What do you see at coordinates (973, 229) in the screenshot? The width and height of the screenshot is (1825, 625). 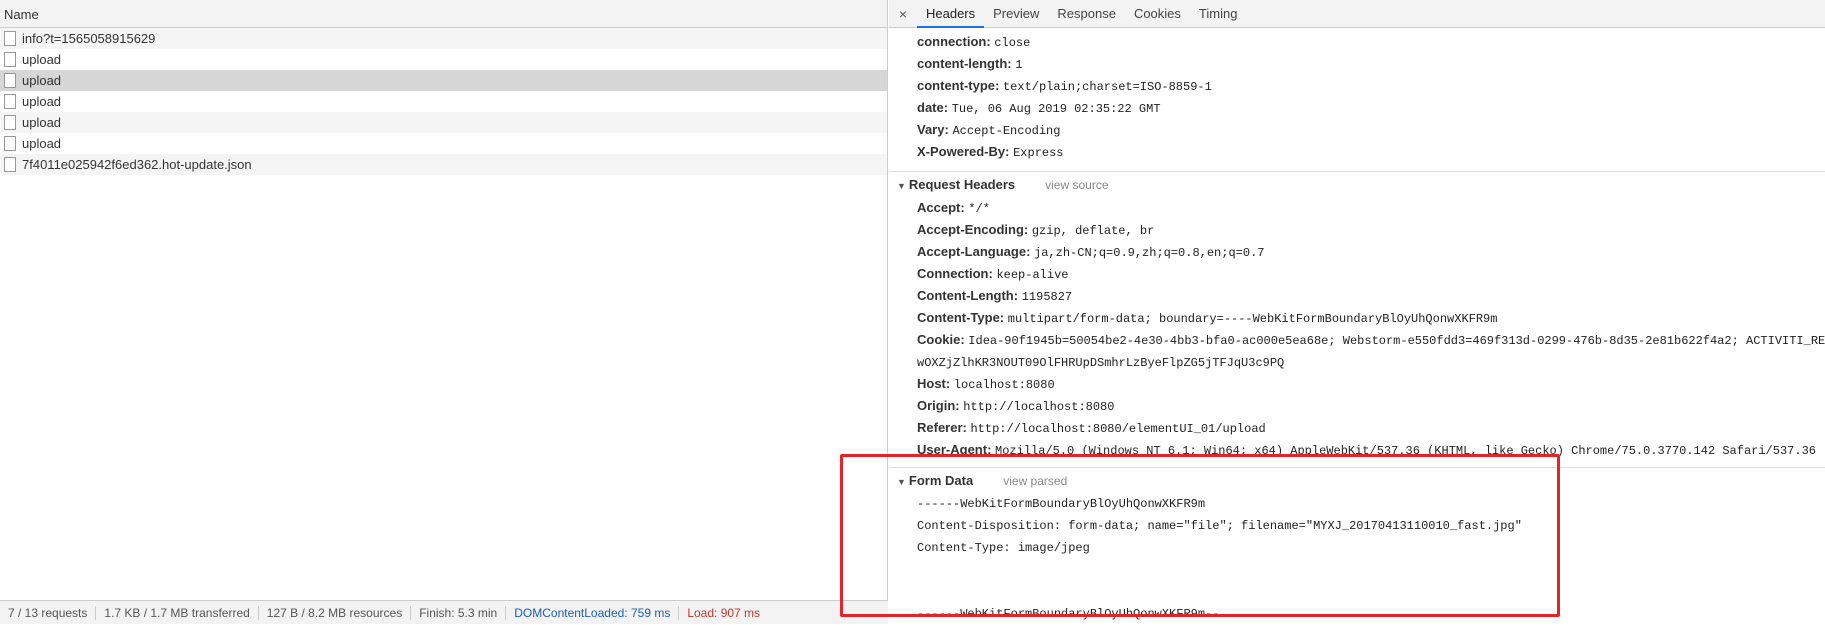 I see `header-name: Accept-Encoding:` at bounding box center [973, 229].